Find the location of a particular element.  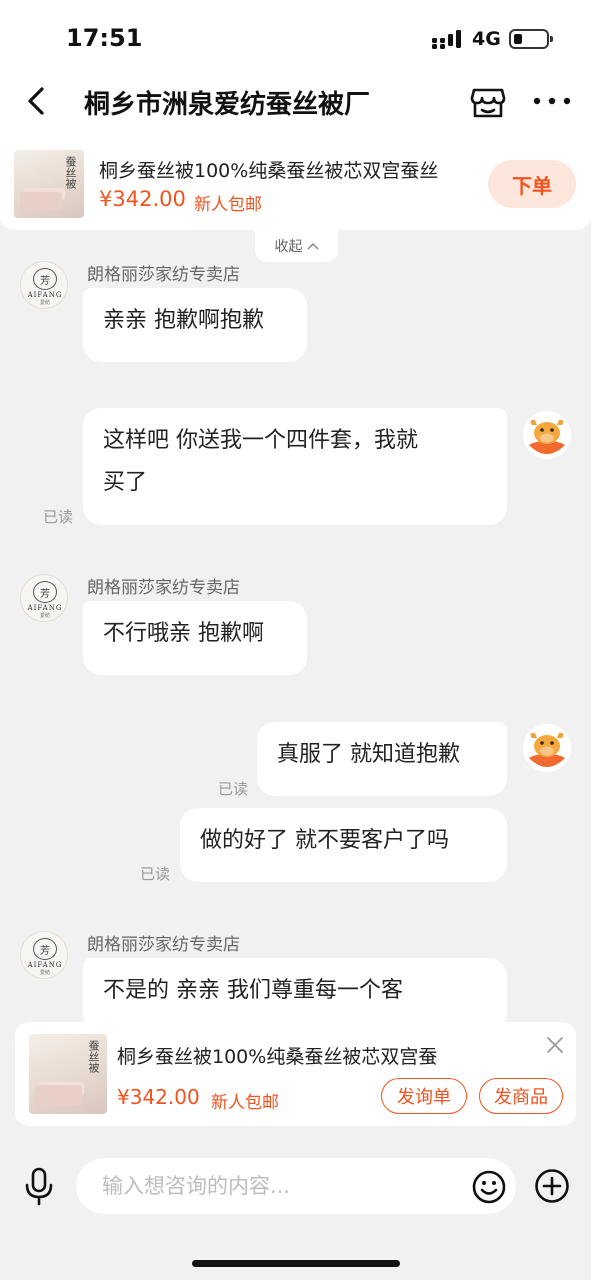

product-price: ¥342.00 is located at coordinates (142, 199).